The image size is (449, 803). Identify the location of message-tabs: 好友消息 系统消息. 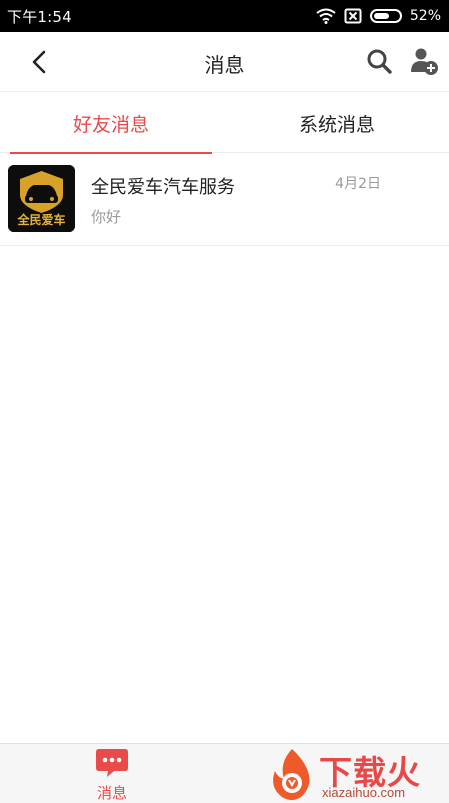
(224, 123).